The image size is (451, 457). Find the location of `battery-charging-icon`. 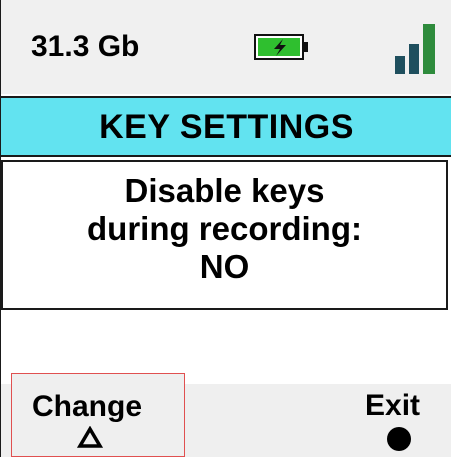

battery-charging-icon is located at coordinates (281, 47).